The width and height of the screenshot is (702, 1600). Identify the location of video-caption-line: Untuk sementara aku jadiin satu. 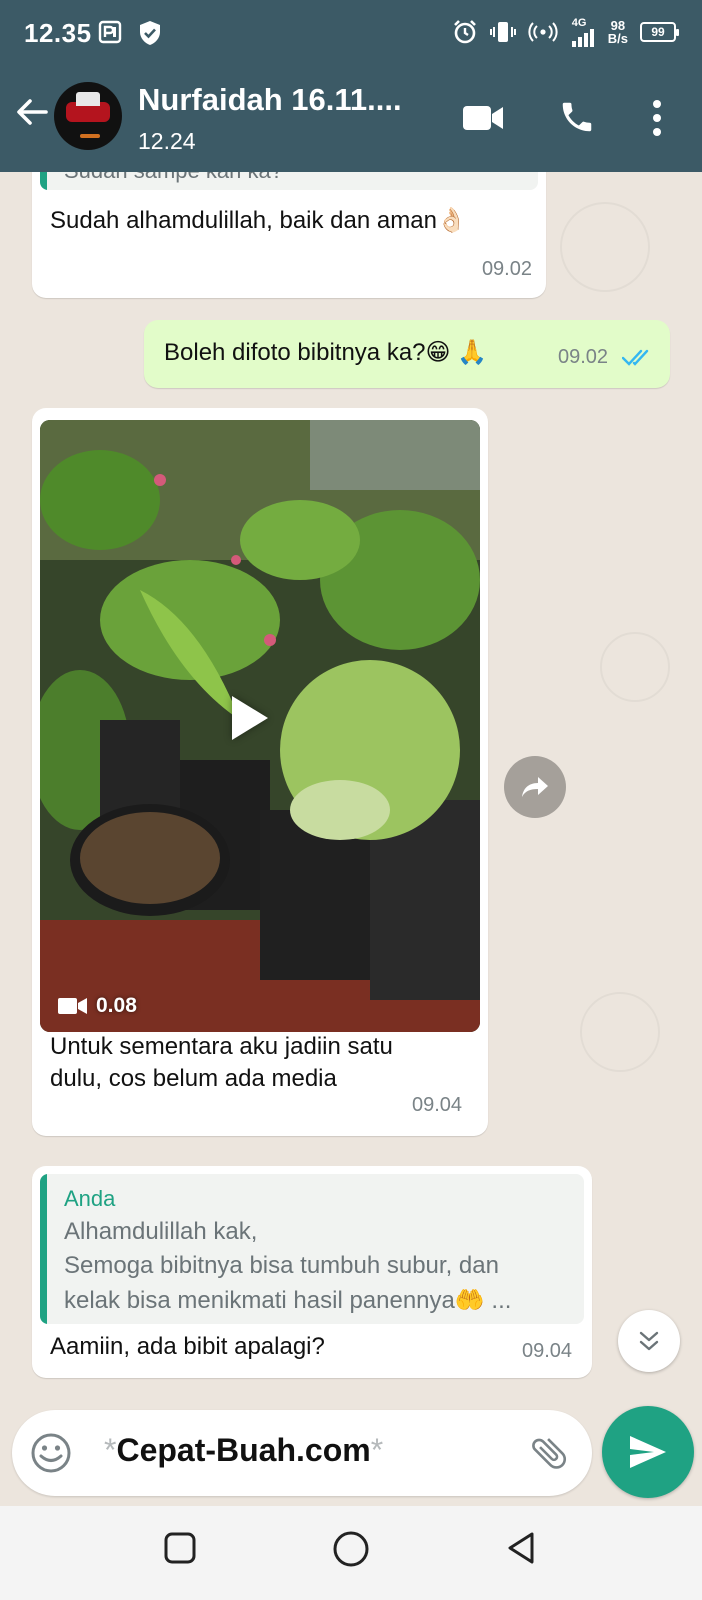
(221, 1046).